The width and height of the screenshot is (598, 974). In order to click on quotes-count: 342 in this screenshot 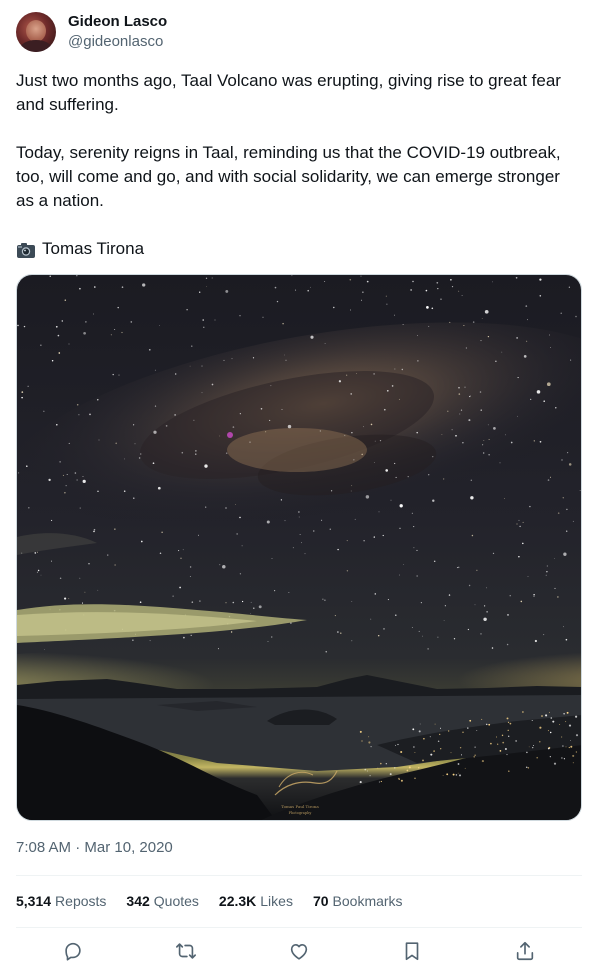, I will do `click(137, 901)`.